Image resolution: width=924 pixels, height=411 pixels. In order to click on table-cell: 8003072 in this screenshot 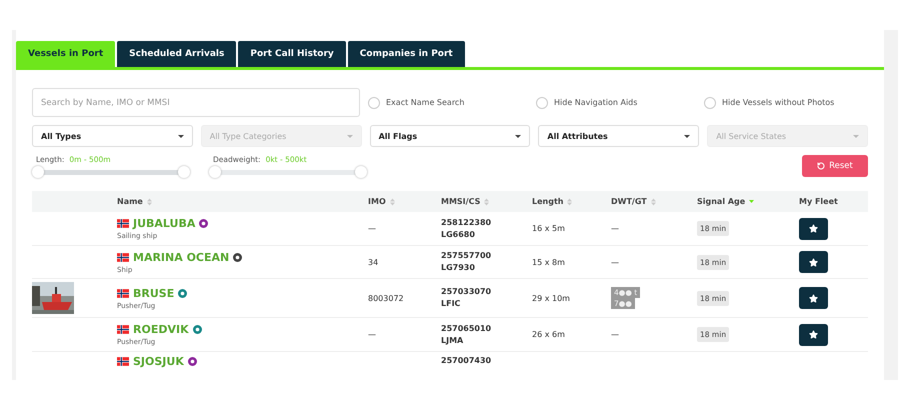, I will do `click(386, 298)`.